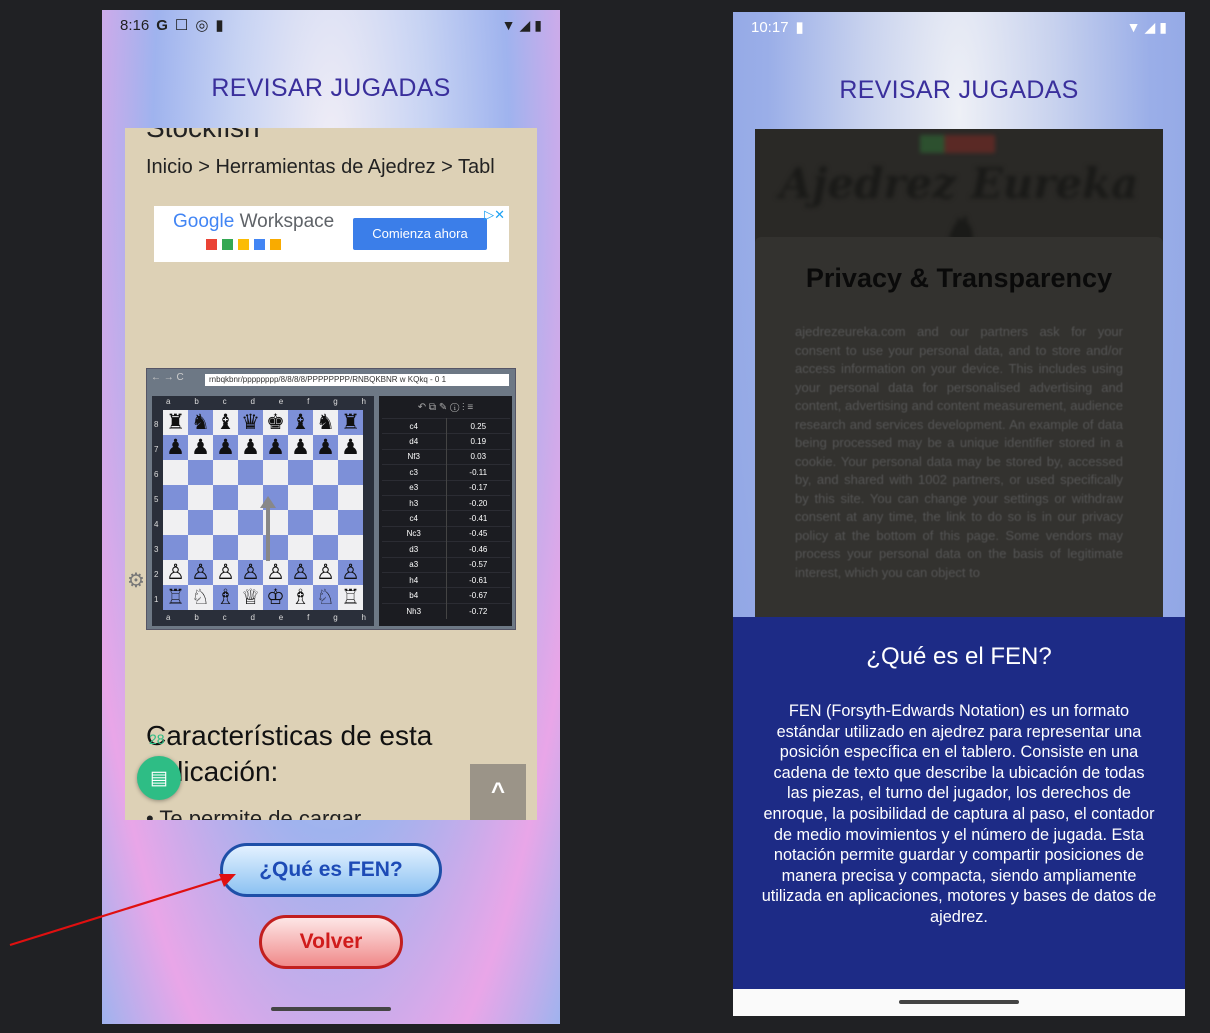 The height and width of the screenshot is (1033, 1210). Describe the element at coordinates (250, 597) in the screenshot. I see `board-square: ♕` at that location.